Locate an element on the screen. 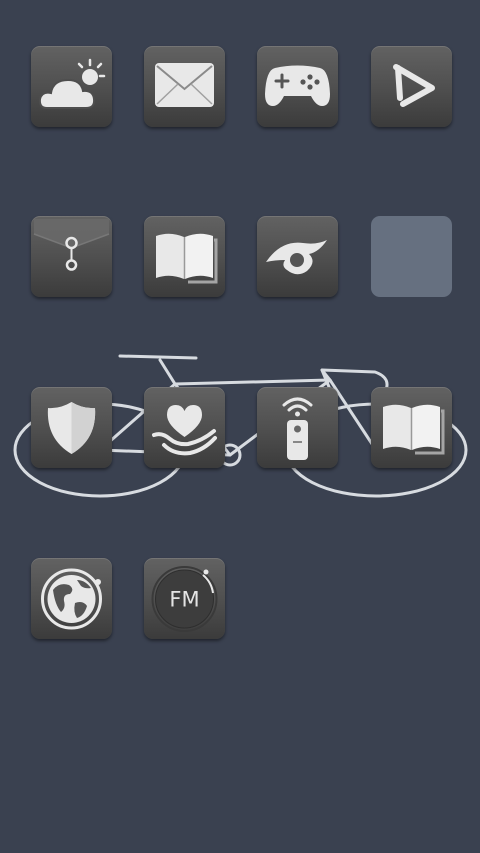  browser-app-icon is located at coordinates (71, 598).